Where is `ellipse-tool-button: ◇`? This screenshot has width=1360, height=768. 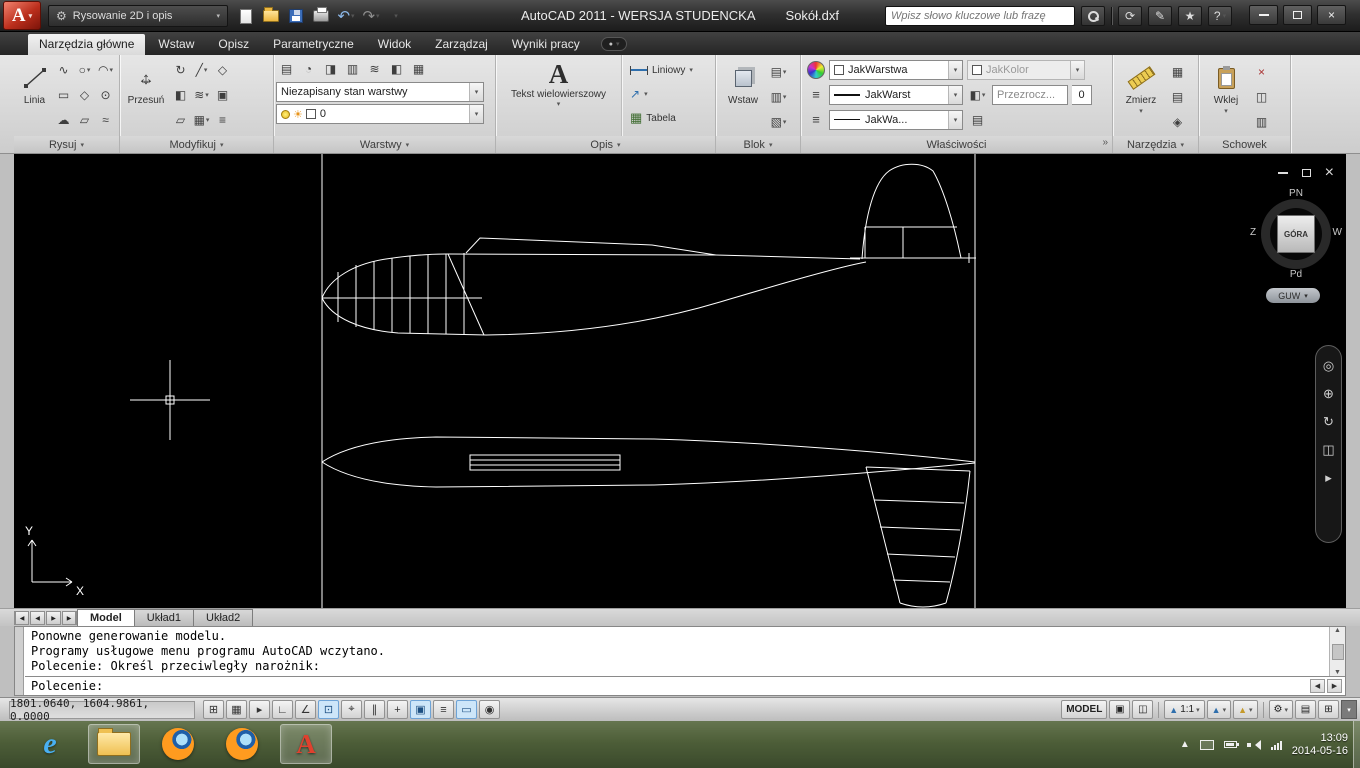 ellipse-tool-button: ◇ is located at coordinates (84, 94).